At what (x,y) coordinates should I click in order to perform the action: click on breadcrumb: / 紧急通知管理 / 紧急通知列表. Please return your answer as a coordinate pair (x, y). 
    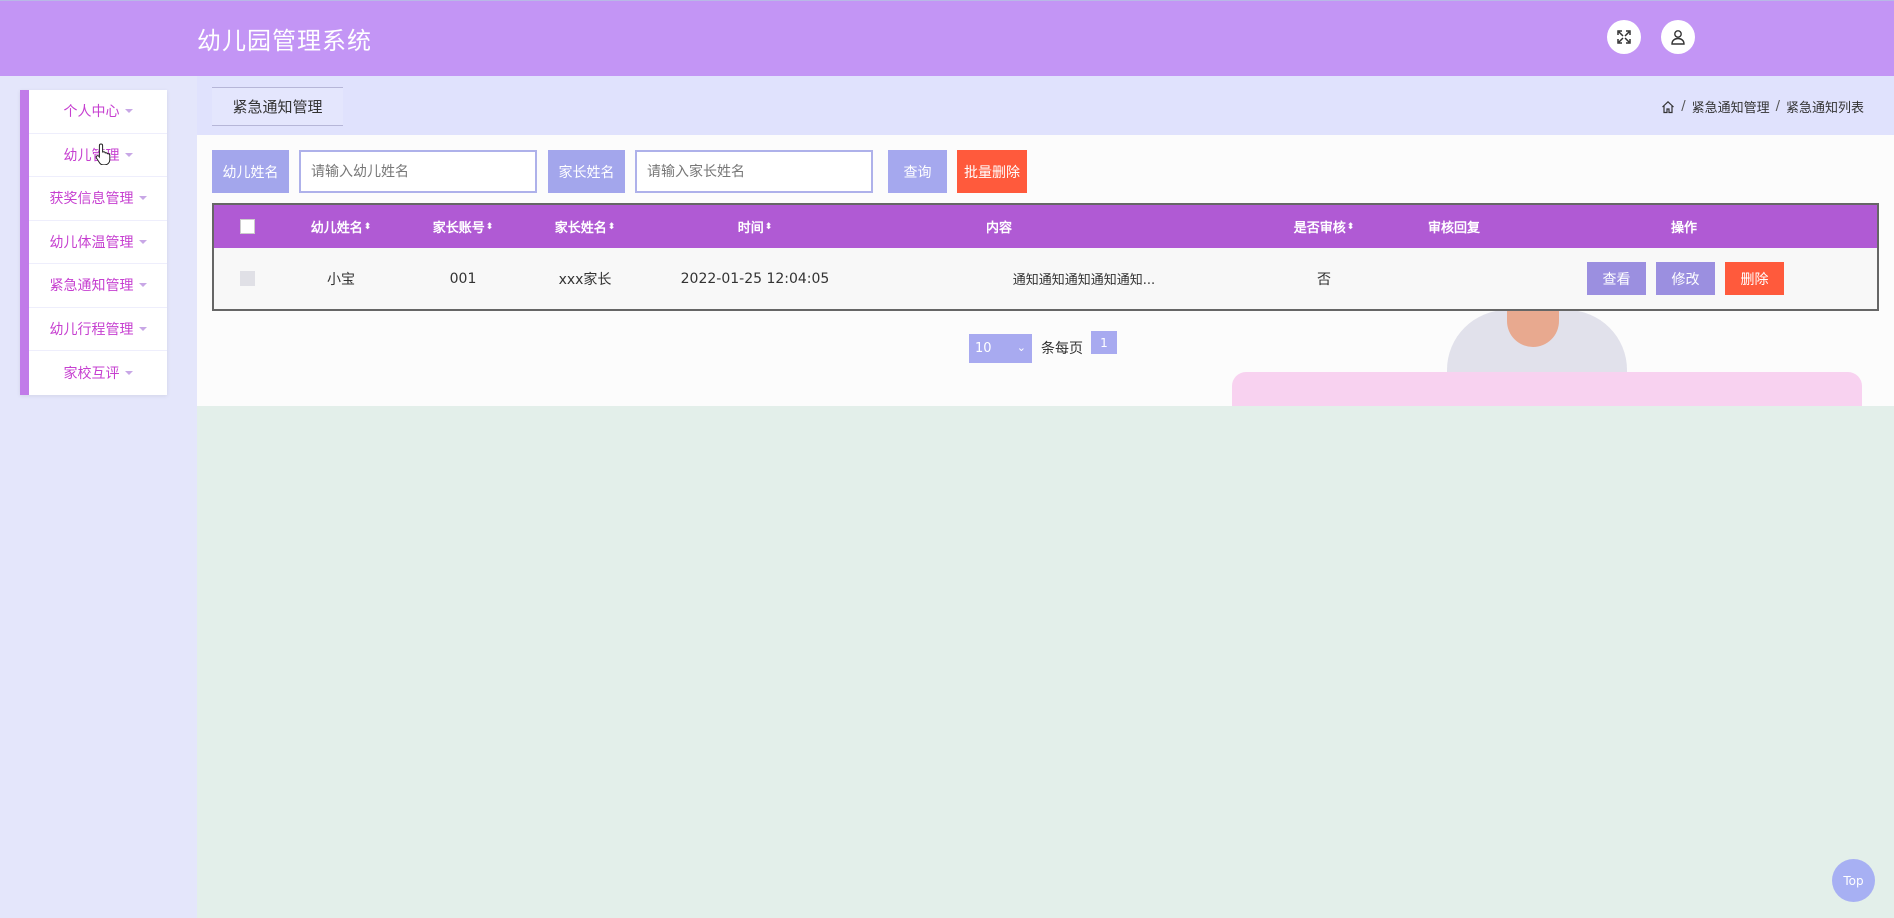
    Looking at the image, I should click on (1762, 106).